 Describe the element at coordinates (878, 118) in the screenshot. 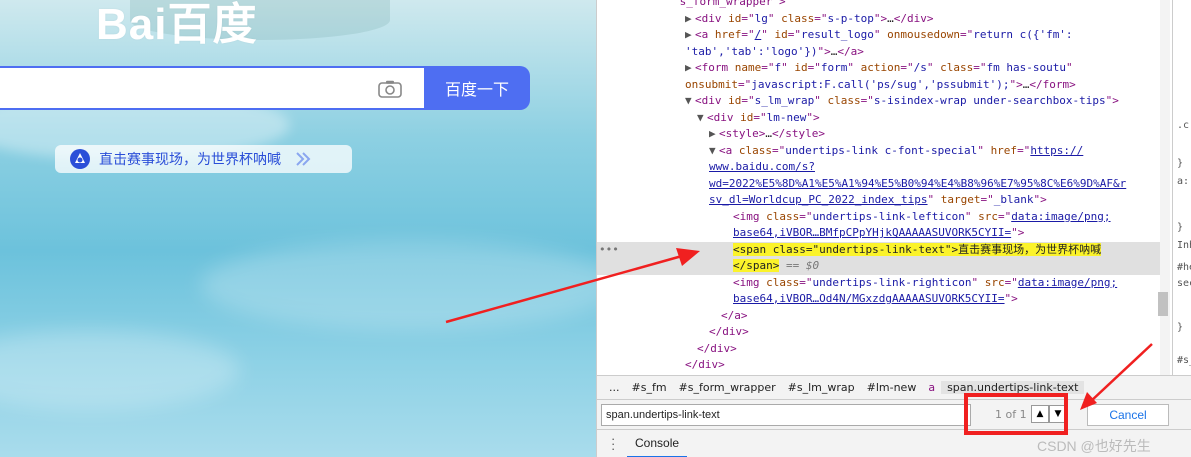

I see `dom-node-line: ▼ <div id="lm-new">` at that location.